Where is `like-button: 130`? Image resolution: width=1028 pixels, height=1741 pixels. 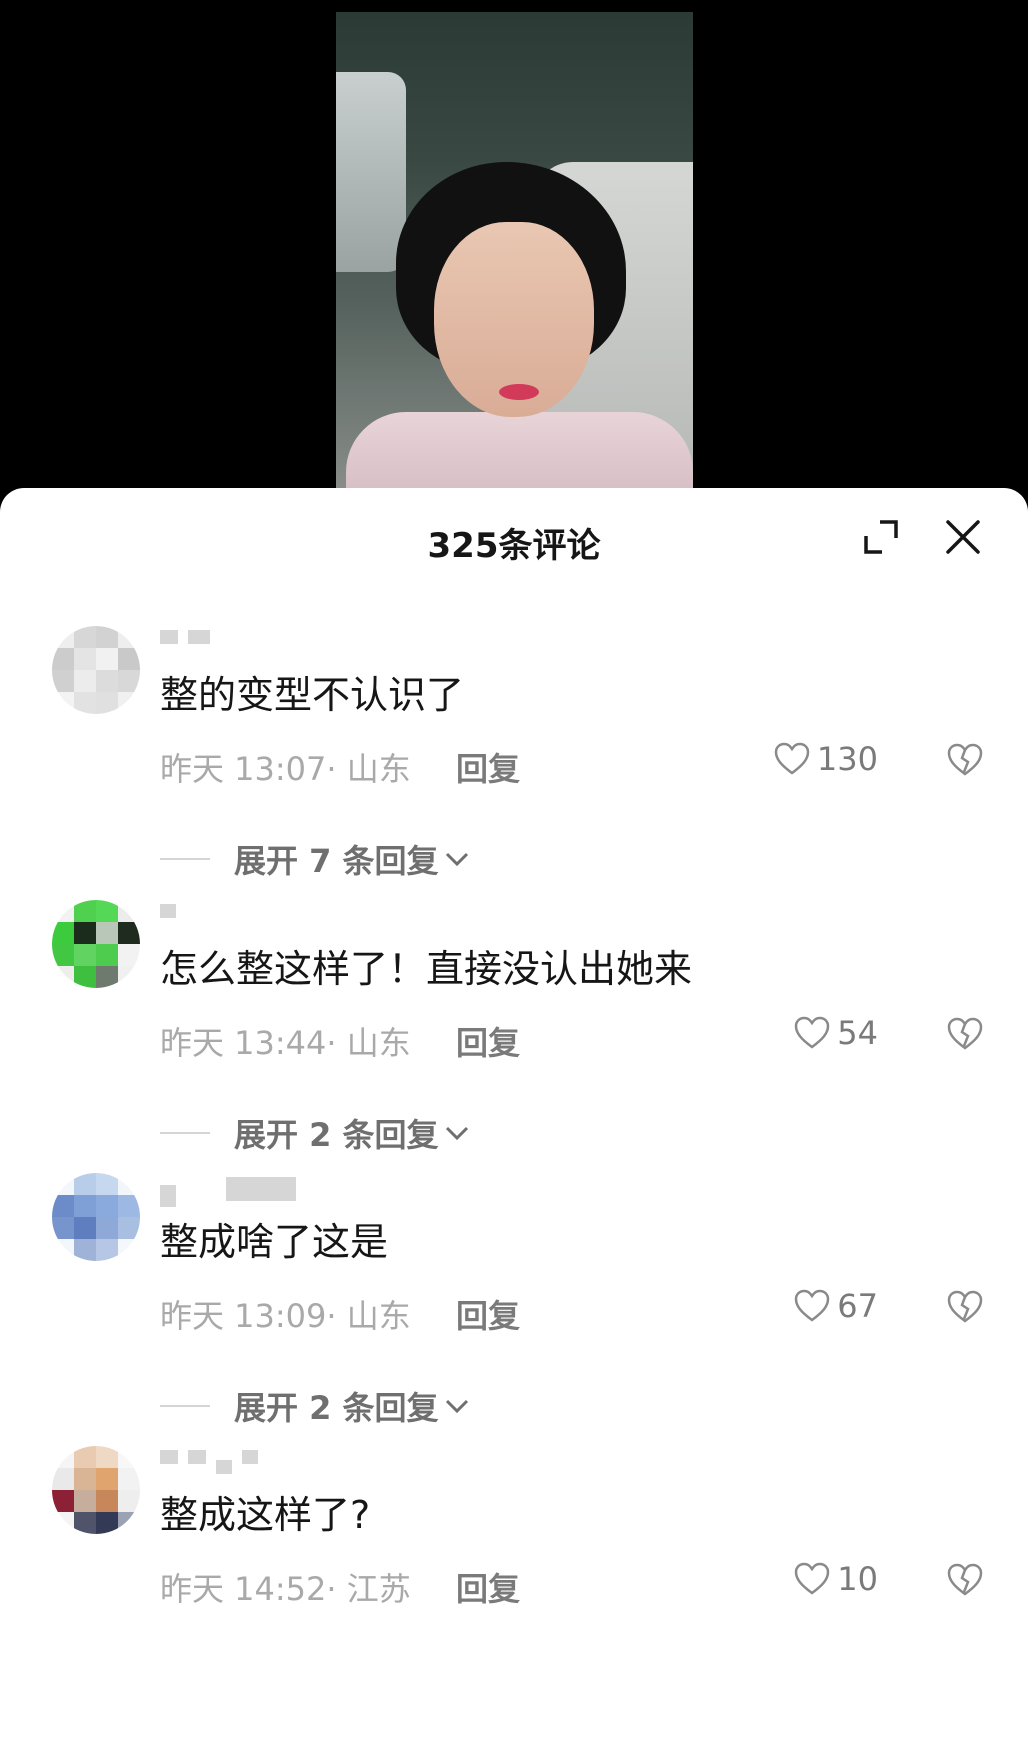
like-button: 130 is located at coordinates (825, 759).